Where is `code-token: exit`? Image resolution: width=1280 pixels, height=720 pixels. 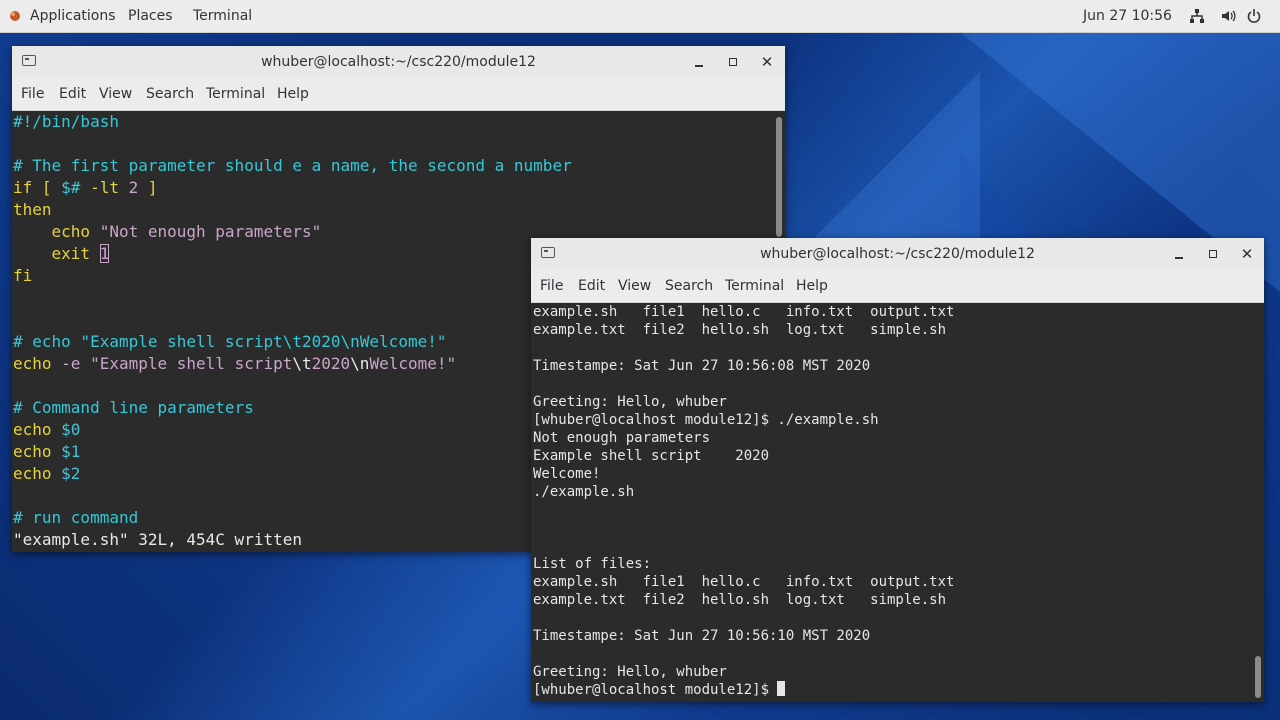 code-token: exit is located at coordinates (56, 253).